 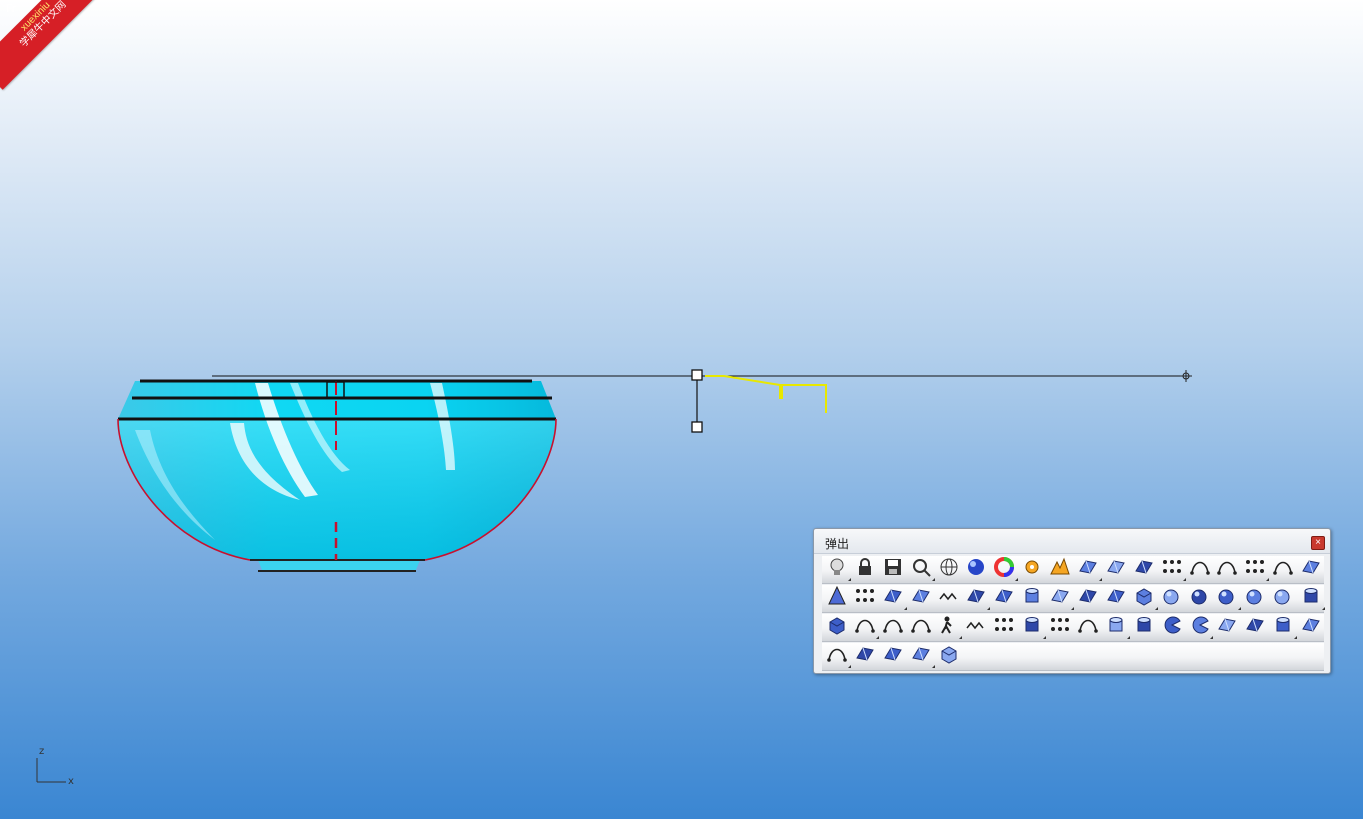 I want to click on stack-icon, so click(x=893, y=598).